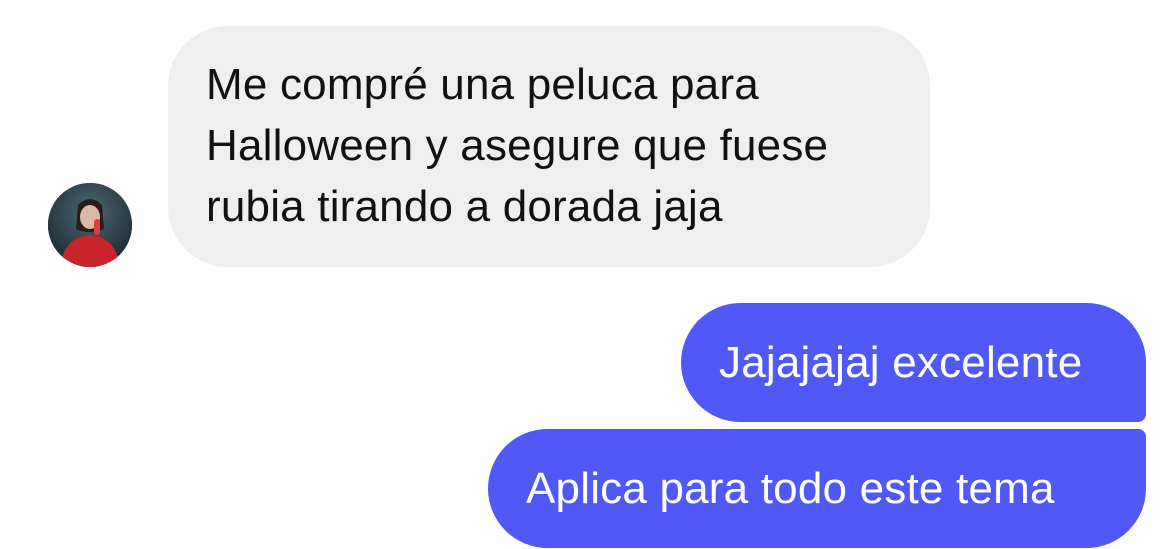 The width and height of the screenshot is (1170, 549). Describe the element at coordinates (790, 488) in the screenshot. I see `outgoing-message-text: Aplica para todo este tema` at that location.